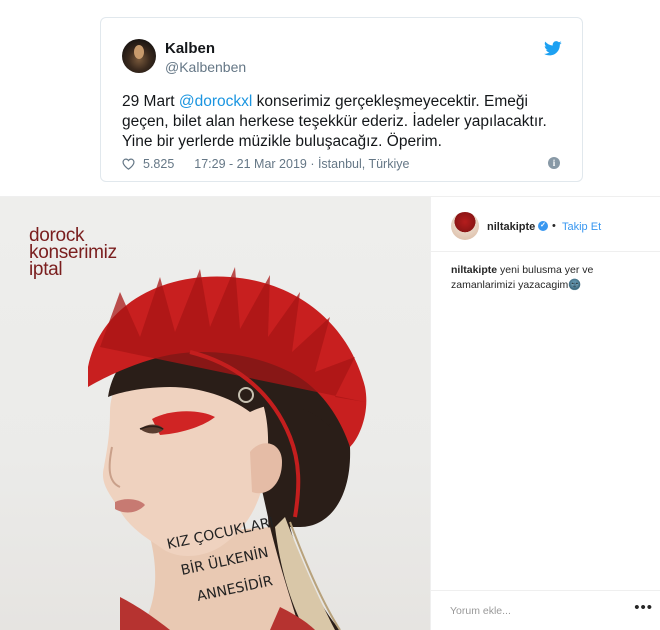  What do you see at coordinates (46, 269) in the screenshot?
I see `photo-caption-line-3: iptal` at bounding box center [46, 269].